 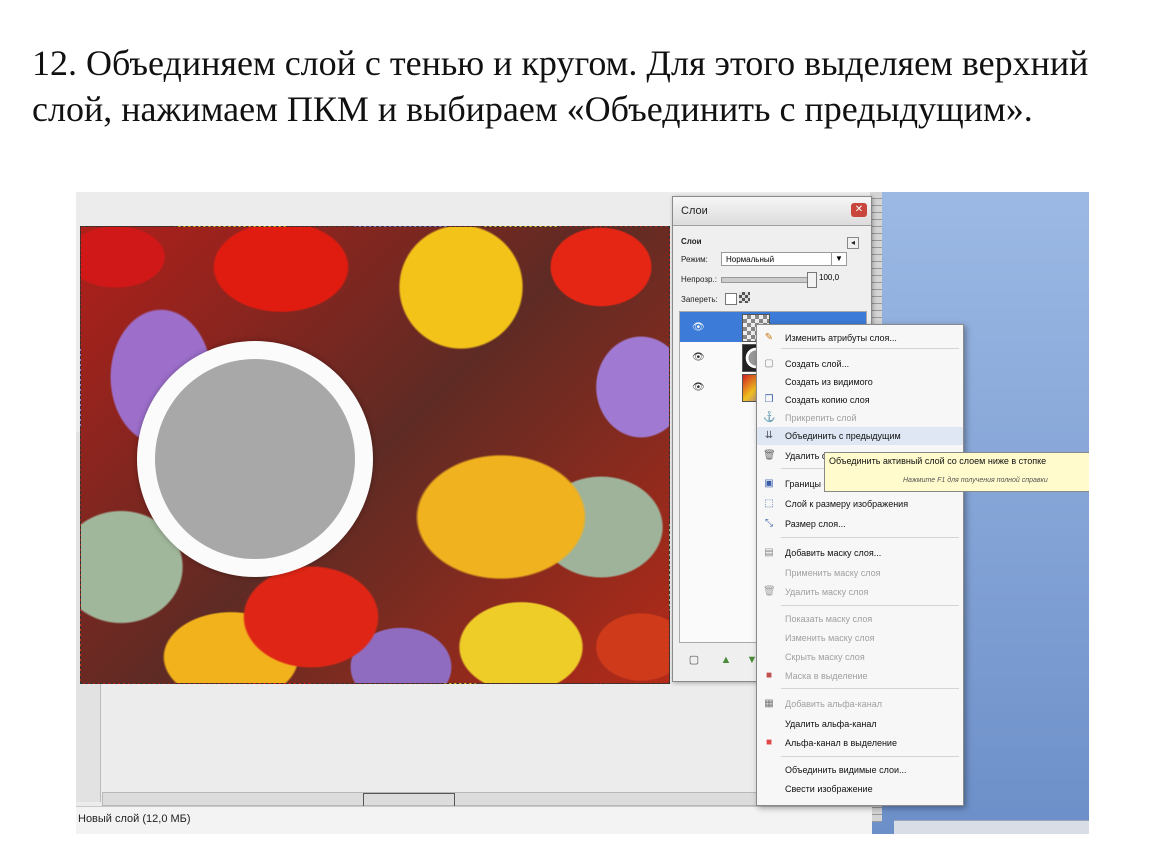 I want to click on menu-item-duplicate-layer: ❐ Создать копию слоя, so click(x=860, y=400).